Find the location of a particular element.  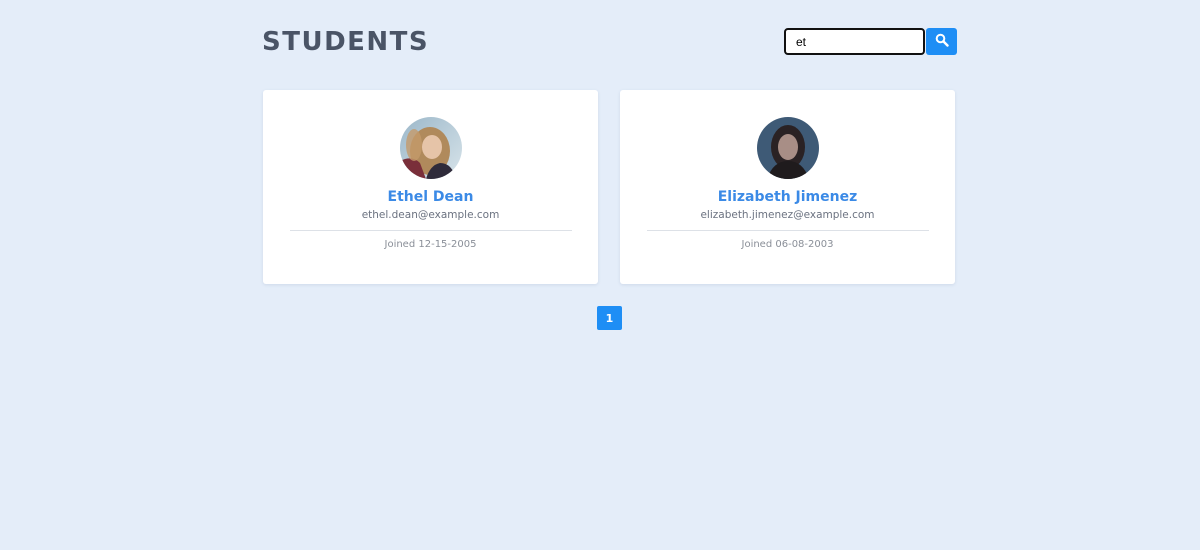

student-name: Elizabeth Jimenez is located at coordinates (787, 197).